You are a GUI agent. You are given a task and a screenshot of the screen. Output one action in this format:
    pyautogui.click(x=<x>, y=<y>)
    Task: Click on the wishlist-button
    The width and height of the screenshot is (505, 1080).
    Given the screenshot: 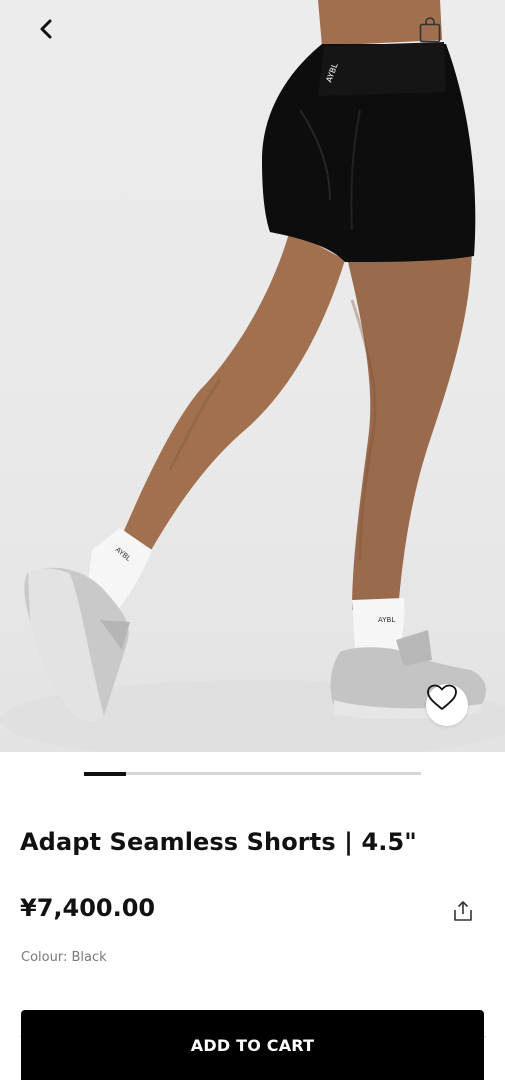 What is the action you would take?
    pyautogui.click(x=447, y=705)
    